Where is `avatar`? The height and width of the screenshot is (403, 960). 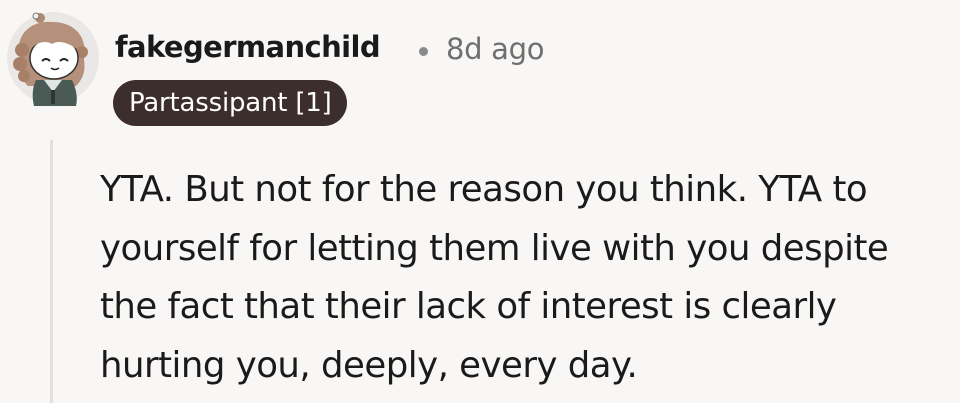
avatar is located at coordinates (53, 58).